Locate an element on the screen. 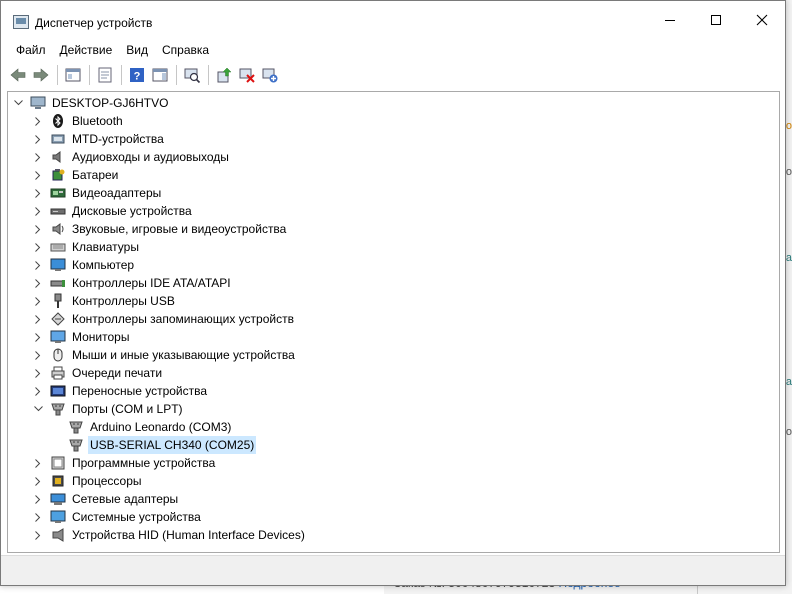 This screenshot has width=792, height=594. properties-button is located at coordinates (105, 75).